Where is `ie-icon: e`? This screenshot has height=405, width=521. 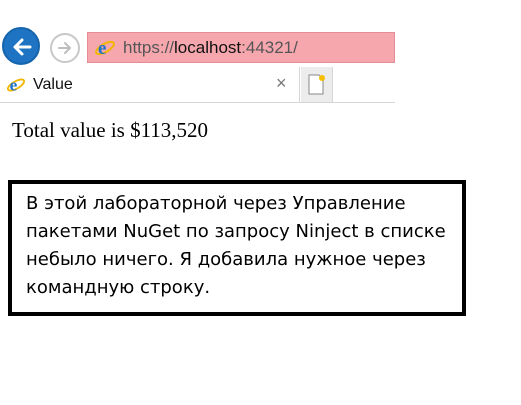
ie-icon: e is located at coordinates (105, 48).